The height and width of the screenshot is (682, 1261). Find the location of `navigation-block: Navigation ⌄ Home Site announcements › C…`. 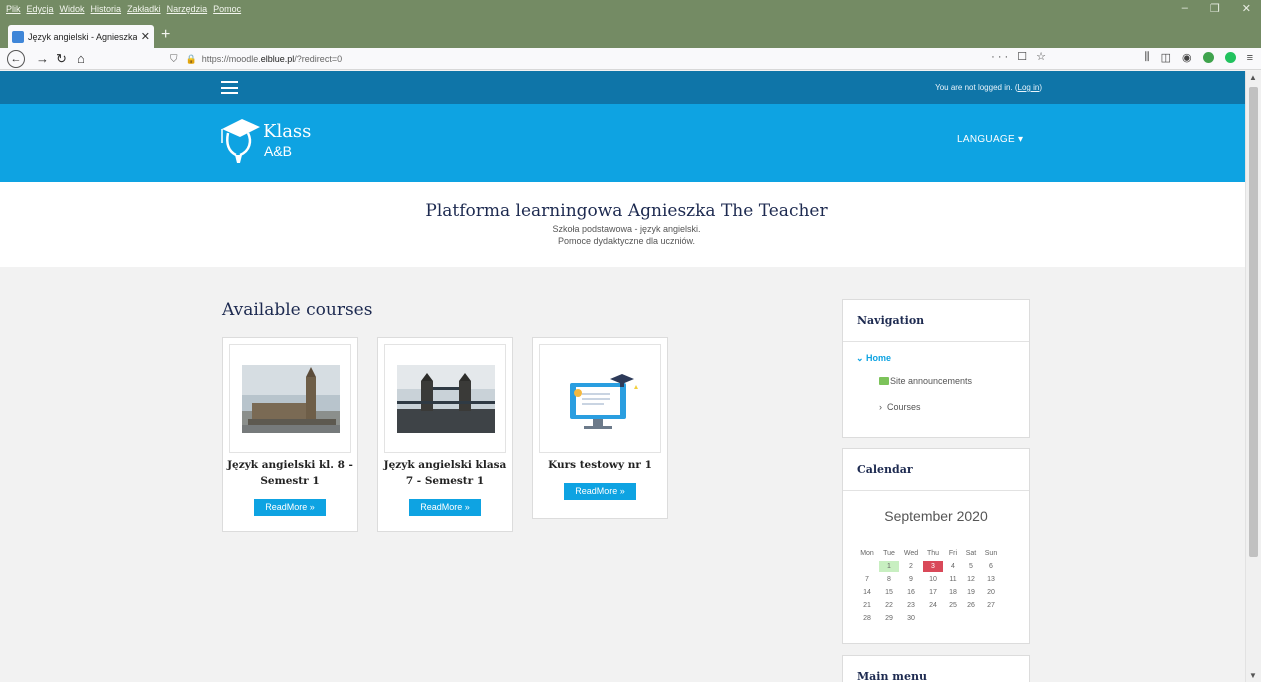

navigation-block: Navigation ⌄ Home Site announcements › C… is located at coordinates (936, 368).